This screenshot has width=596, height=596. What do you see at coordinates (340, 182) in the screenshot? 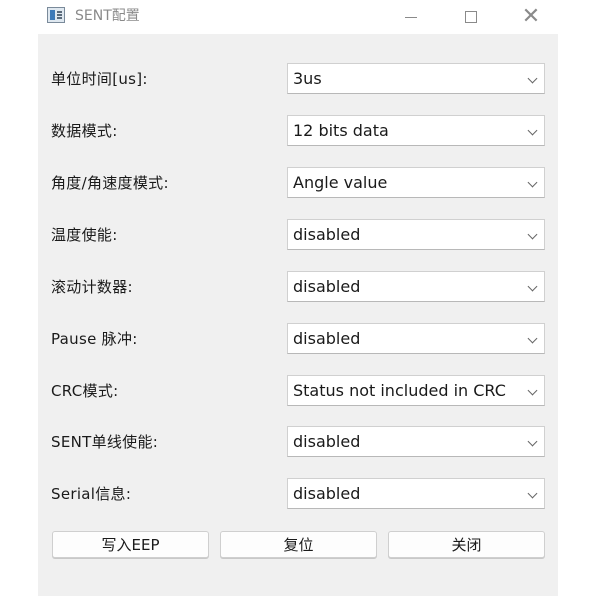
I see `angle-mode-value: Angle value` at bounding box center [340, 182].